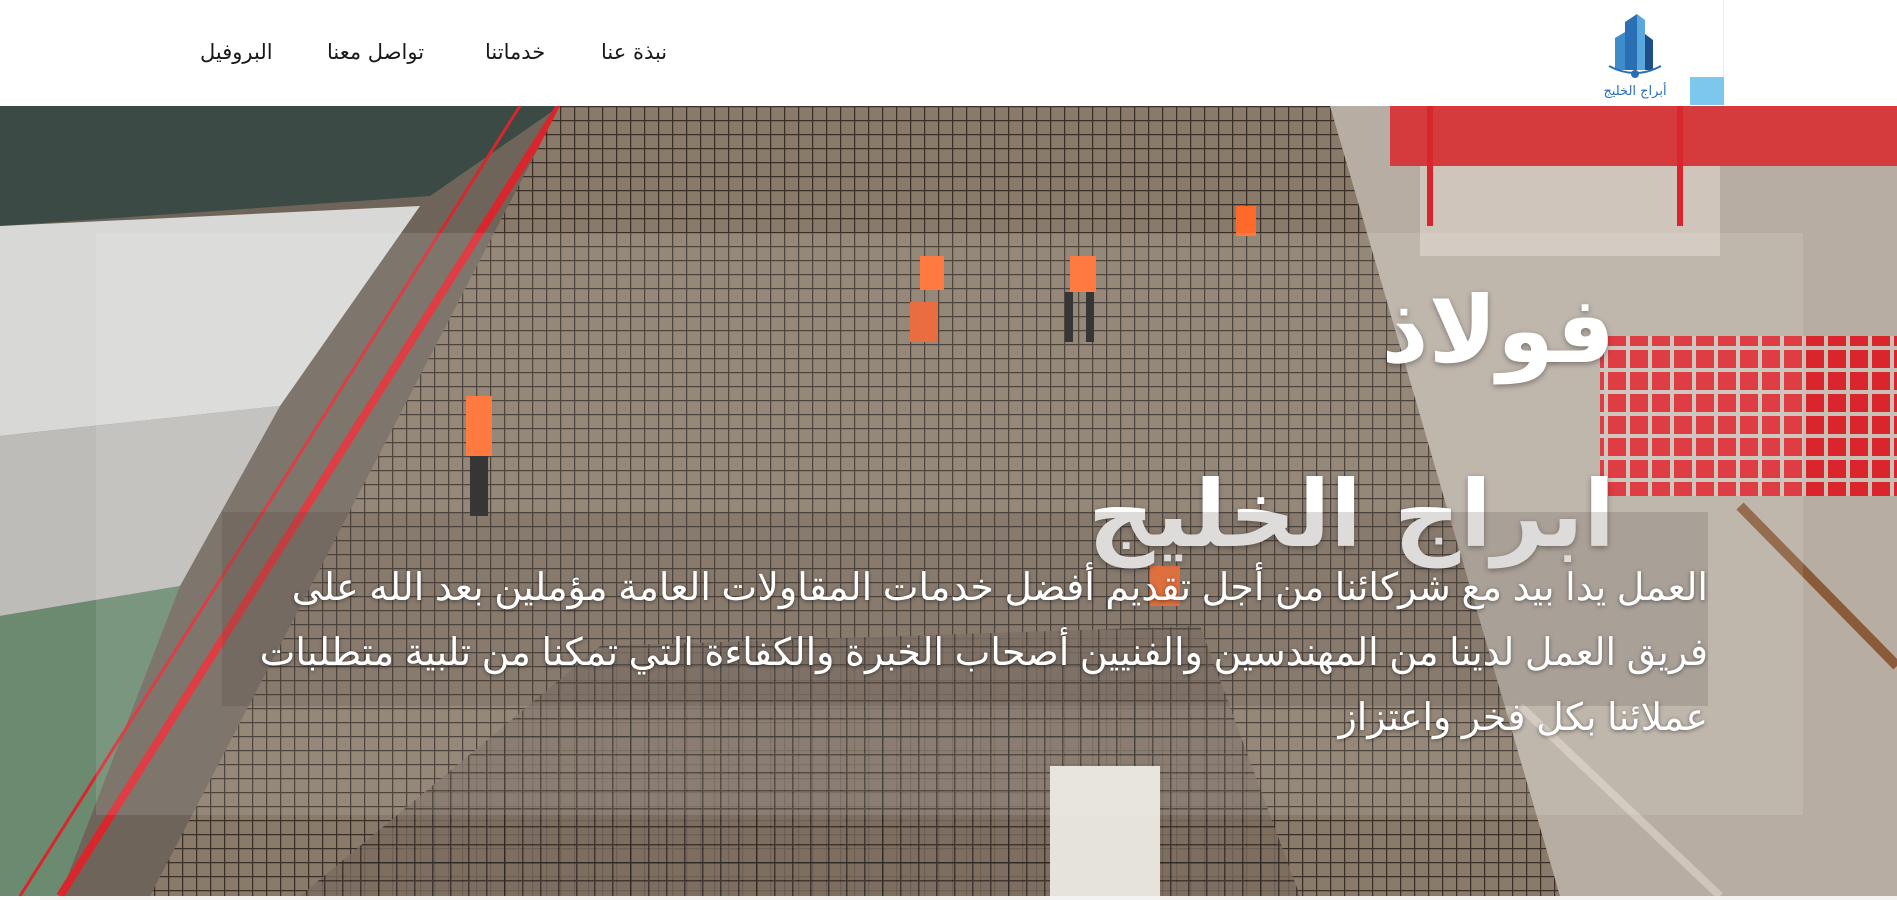 The width and height of the screenshot is (1897, 900). Describe the element at coordinates (236, 52) in the screenshot. I see `nav-item-profile: البروفيل` at that location.